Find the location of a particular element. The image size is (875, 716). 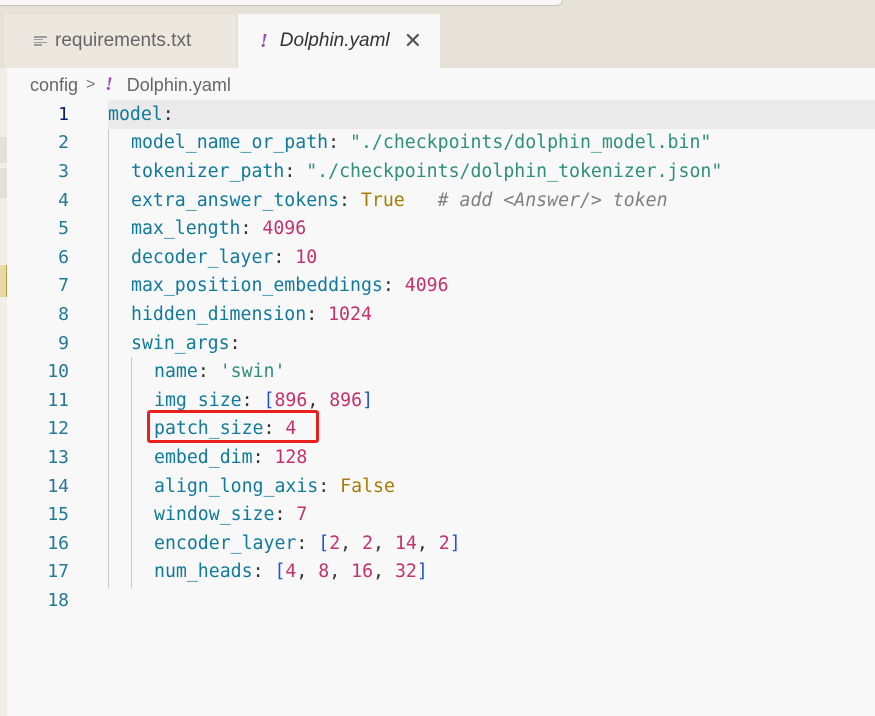

line-number: 17 is located at coordinates (58, 572).